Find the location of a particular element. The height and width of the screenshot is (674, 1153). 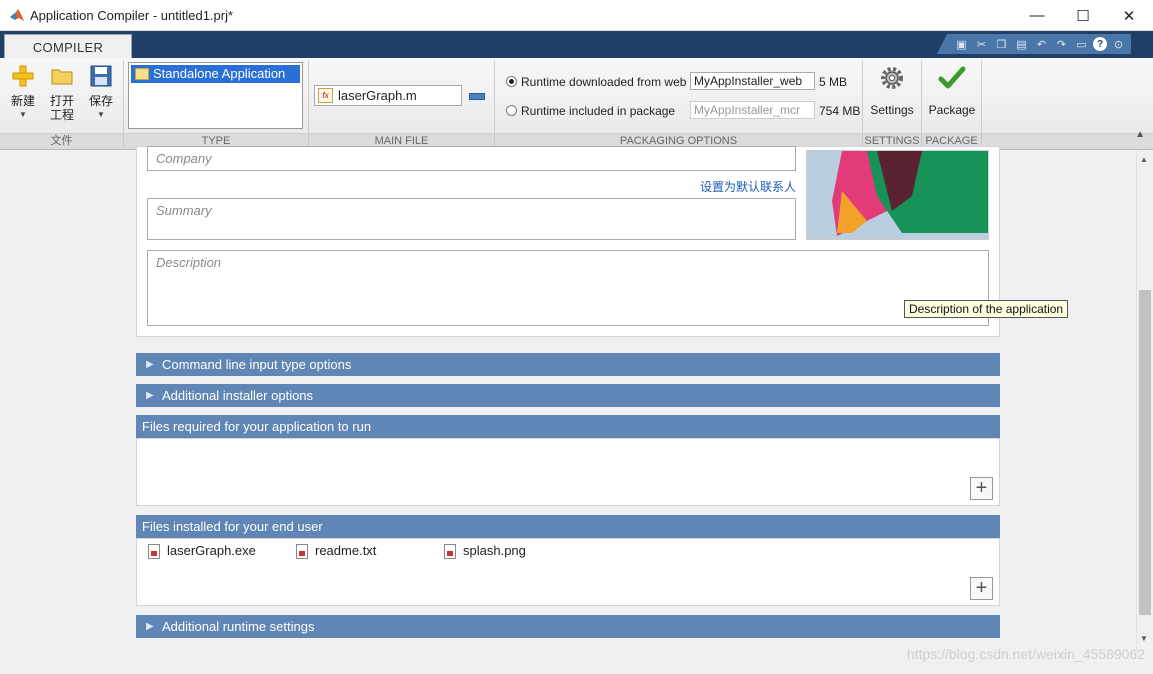

splash-graphic is located at coordinates (897, 195).